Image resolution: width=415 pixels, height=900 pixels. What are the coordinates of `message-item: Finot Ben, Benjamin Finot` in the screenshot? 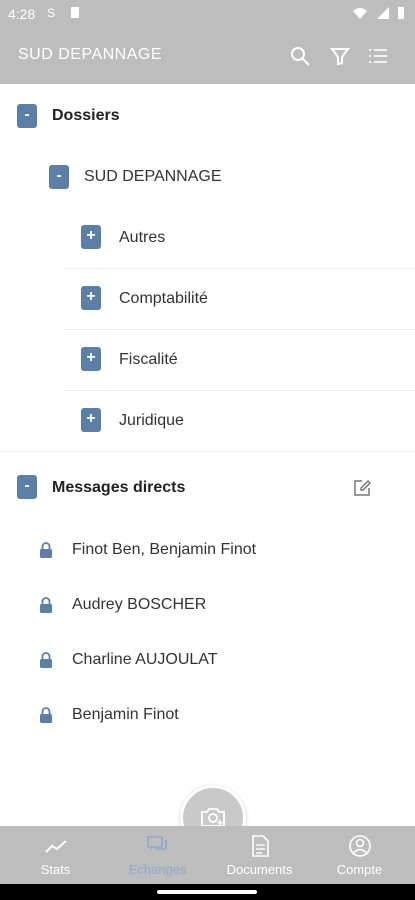 It's located at (207, 550).